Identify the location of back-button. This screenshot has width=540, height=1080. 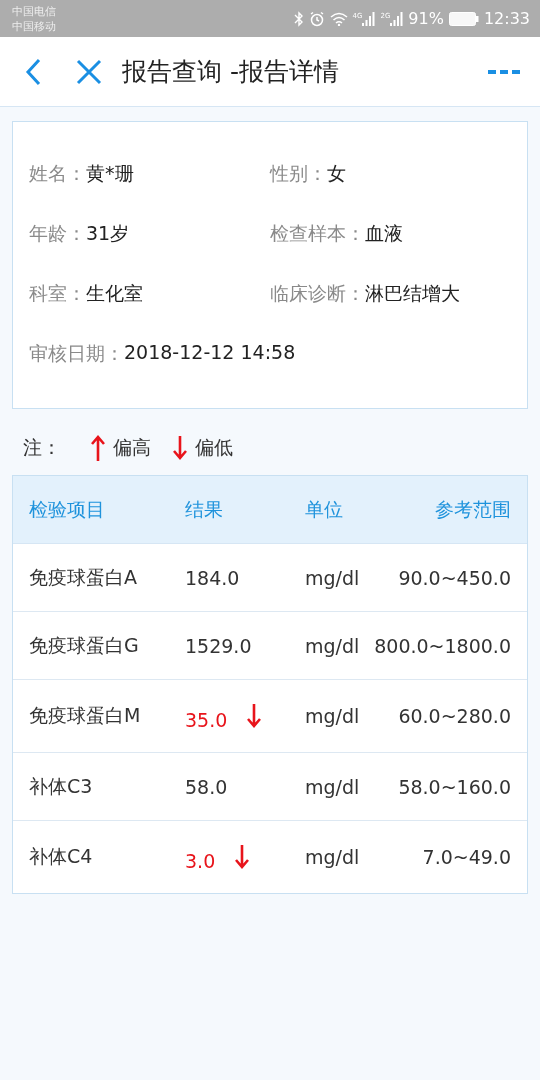
(33, 71).